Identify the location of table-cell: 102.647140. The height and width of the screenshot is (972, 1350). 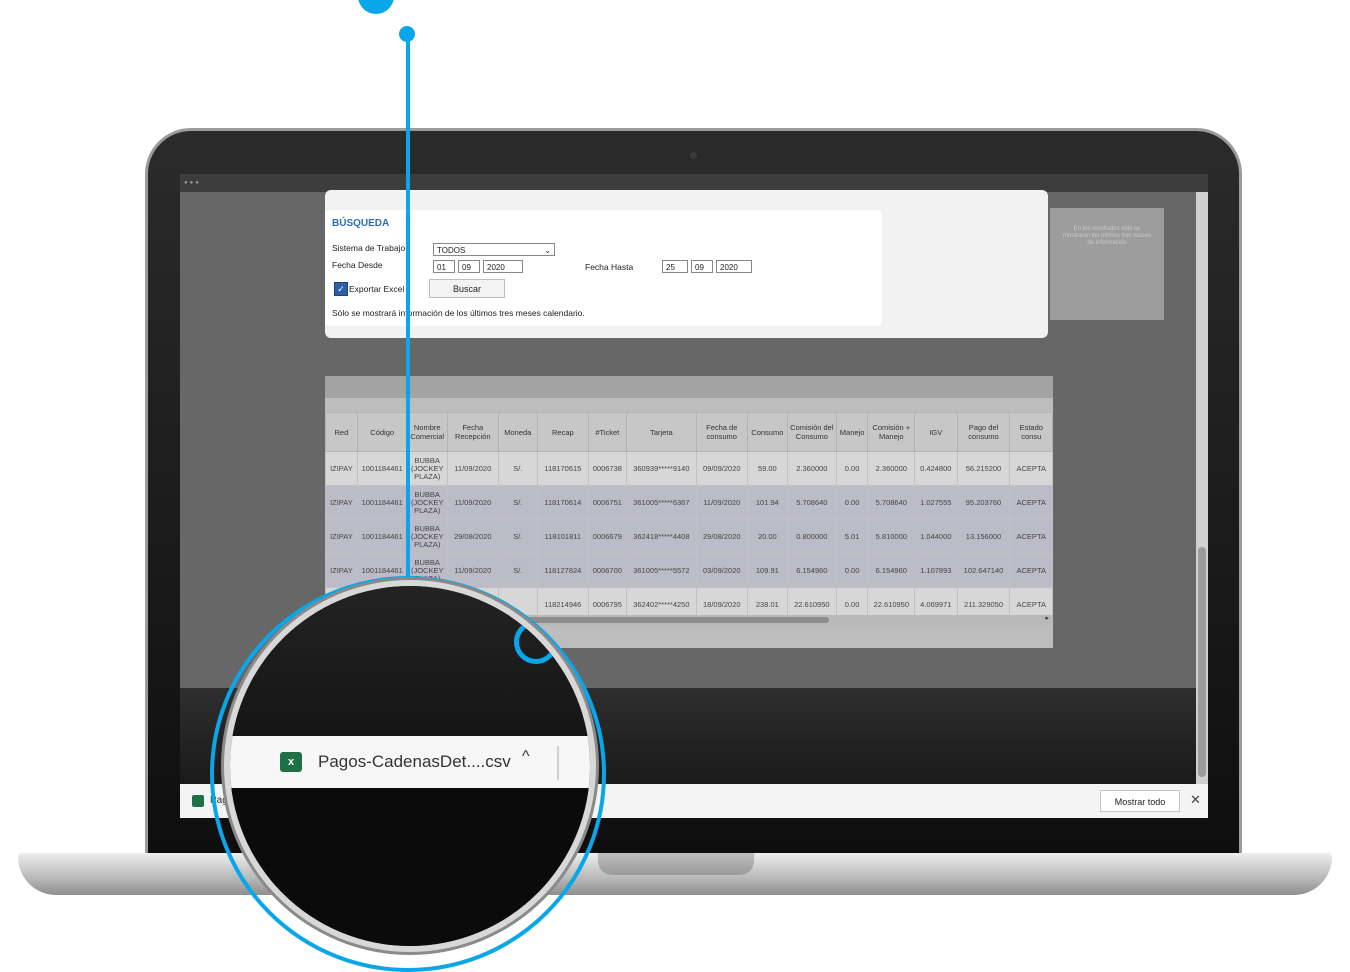
(983, 570).